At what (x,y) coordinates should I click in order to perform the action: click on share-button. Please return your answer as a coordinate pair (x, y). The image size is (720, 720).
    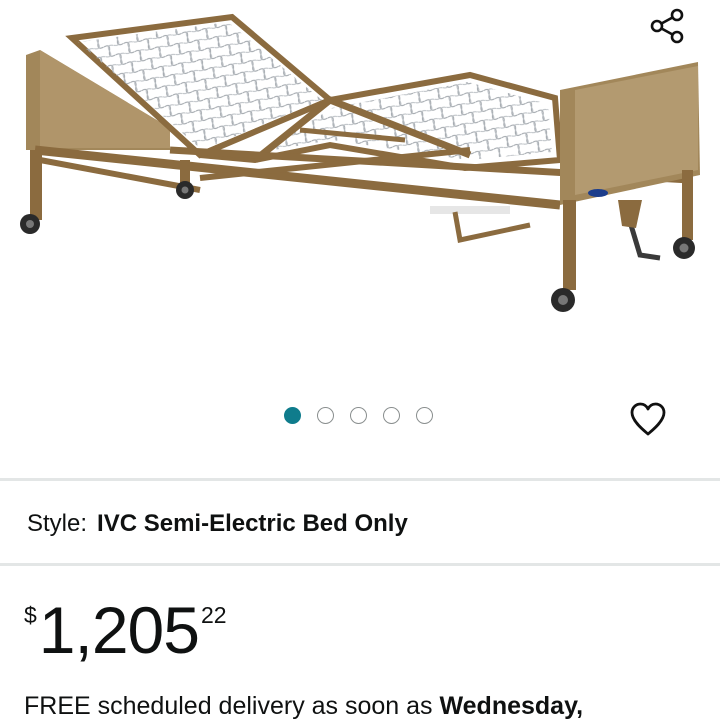
    Looking at the image, I should click on (667, 26).